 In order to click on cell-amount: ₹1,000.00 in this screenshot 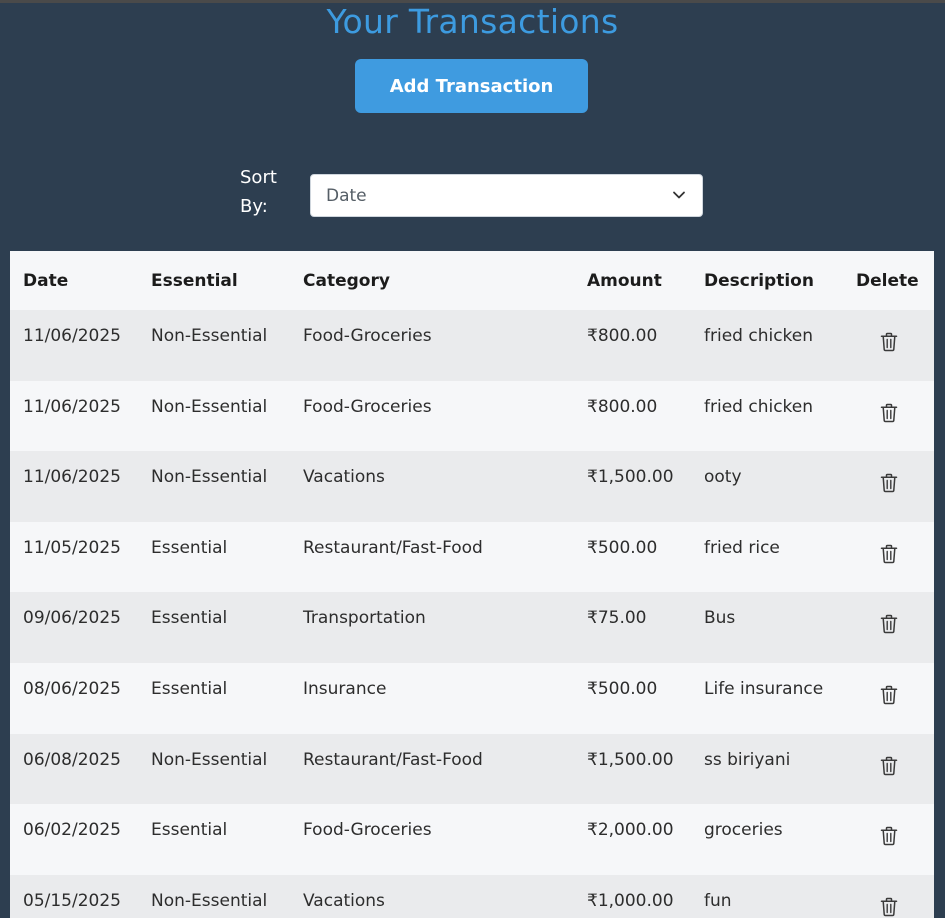, I will do `click(632, 896)`.